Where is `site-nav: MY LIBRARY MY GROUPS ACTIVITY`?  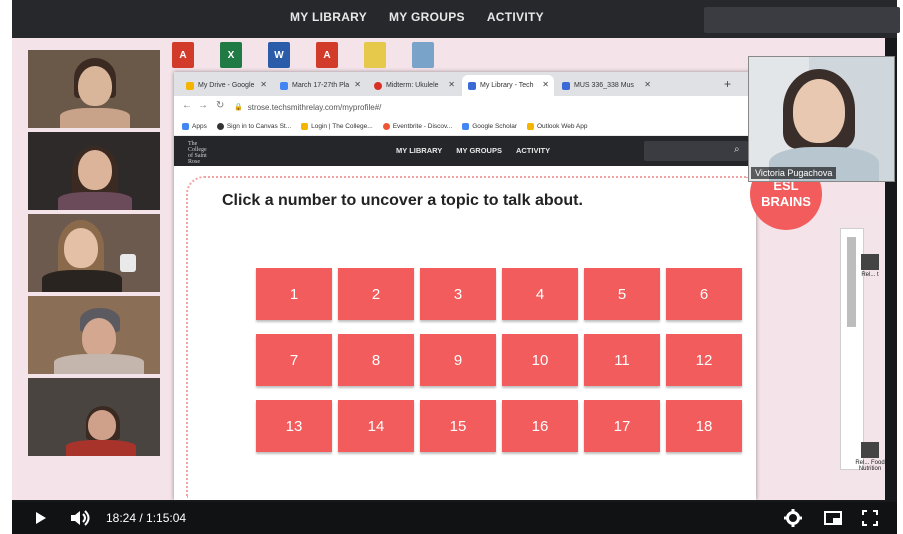
site-nav: MY LIBRARY MY GROUPS ACTIVITY is located at coordinates (473, 150).